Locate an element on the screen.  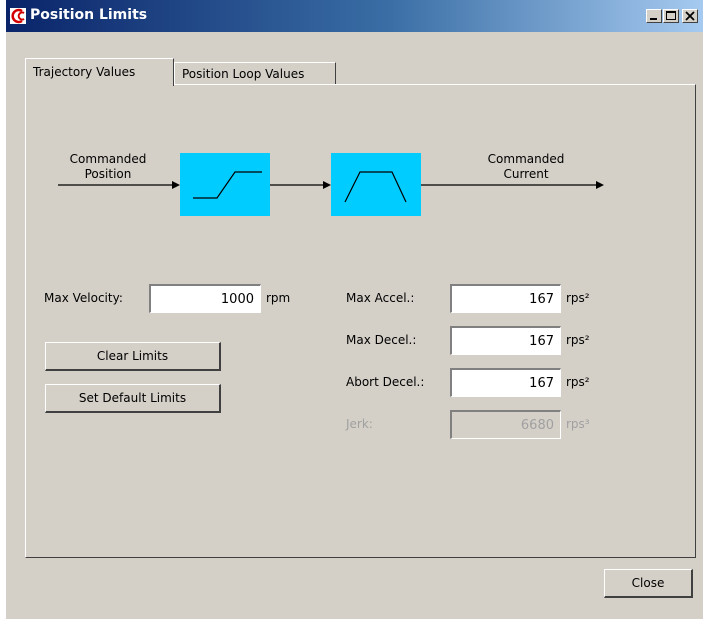
abort-decel-input: 167 is located at coordinates (505, 382).